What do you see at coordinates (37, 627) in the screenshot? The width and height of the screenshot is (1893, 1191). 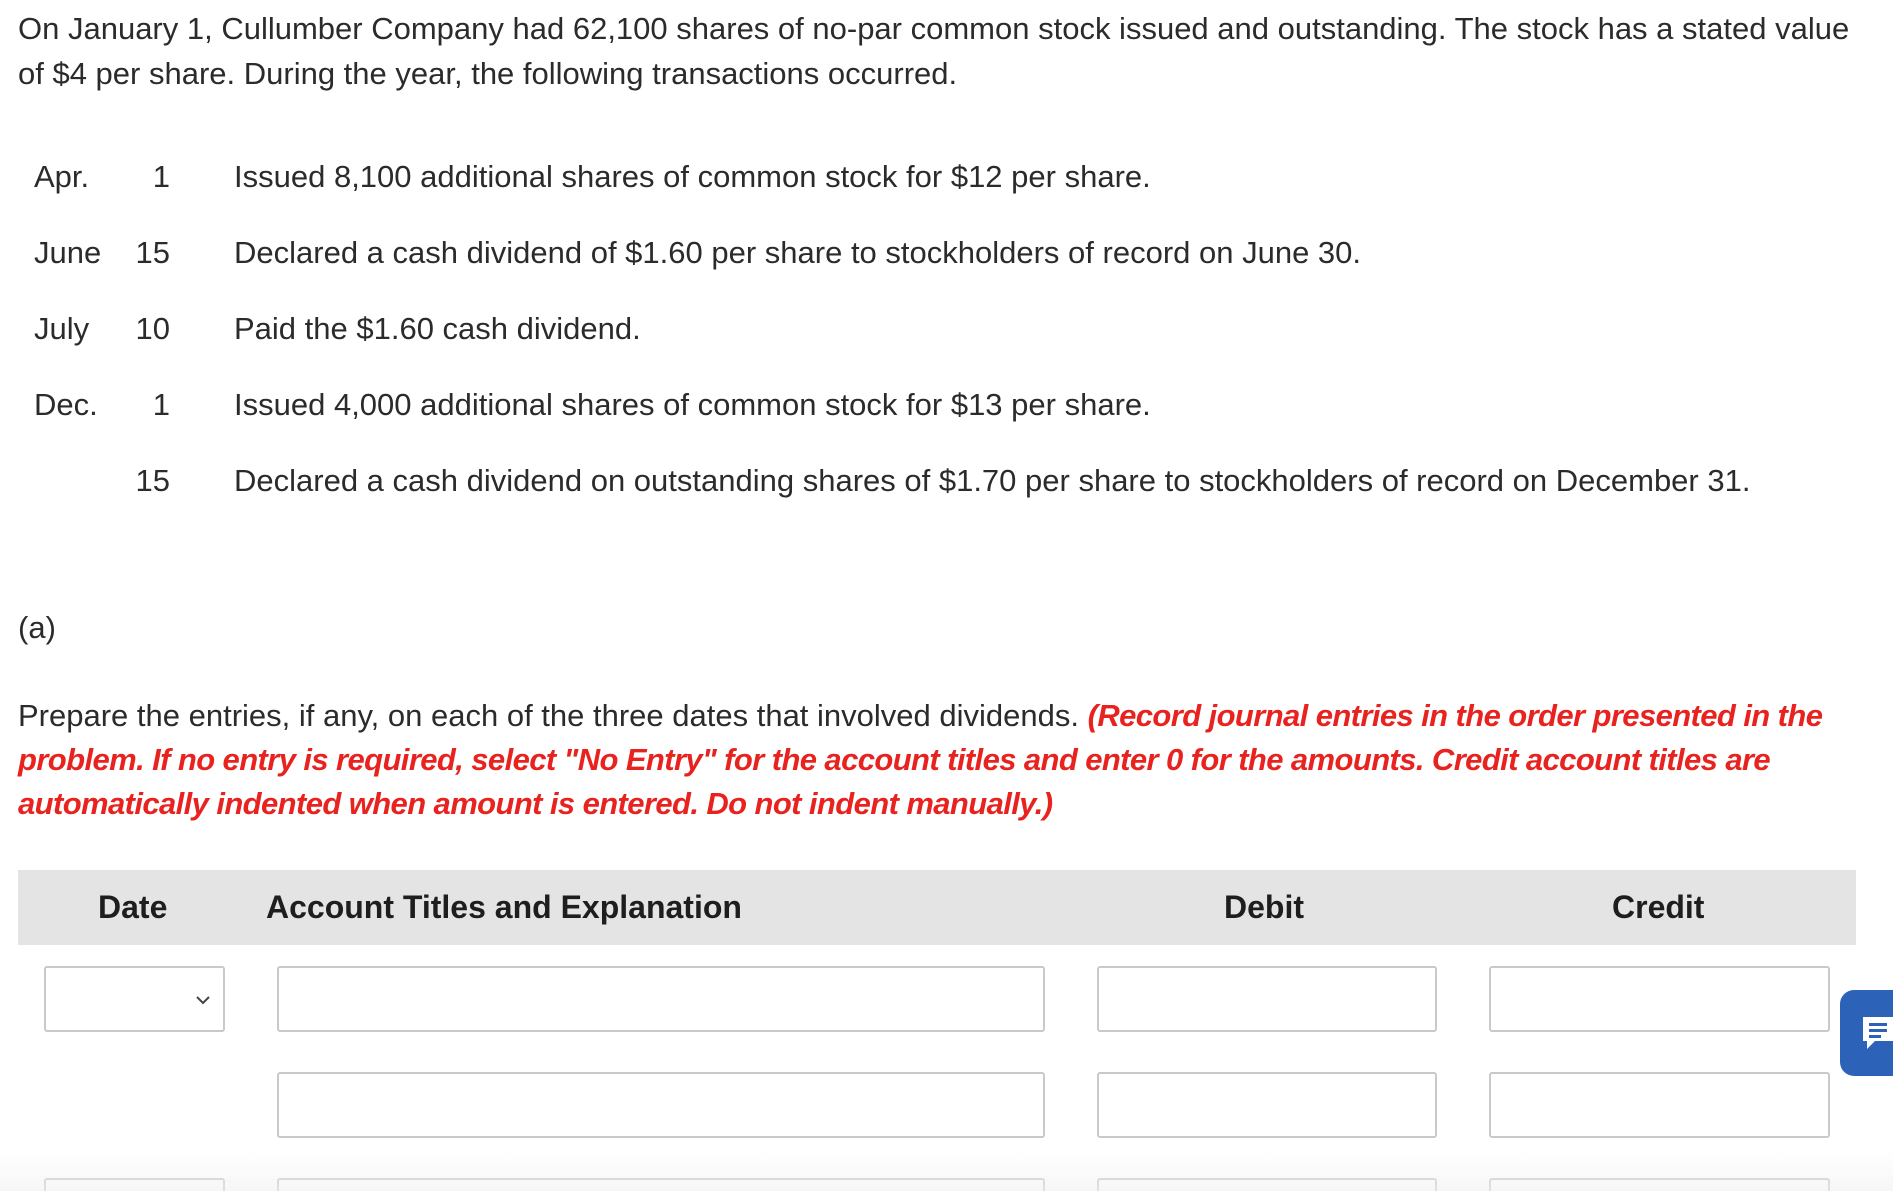 I see `part-label: (a)` at bounding box center [37, 627].